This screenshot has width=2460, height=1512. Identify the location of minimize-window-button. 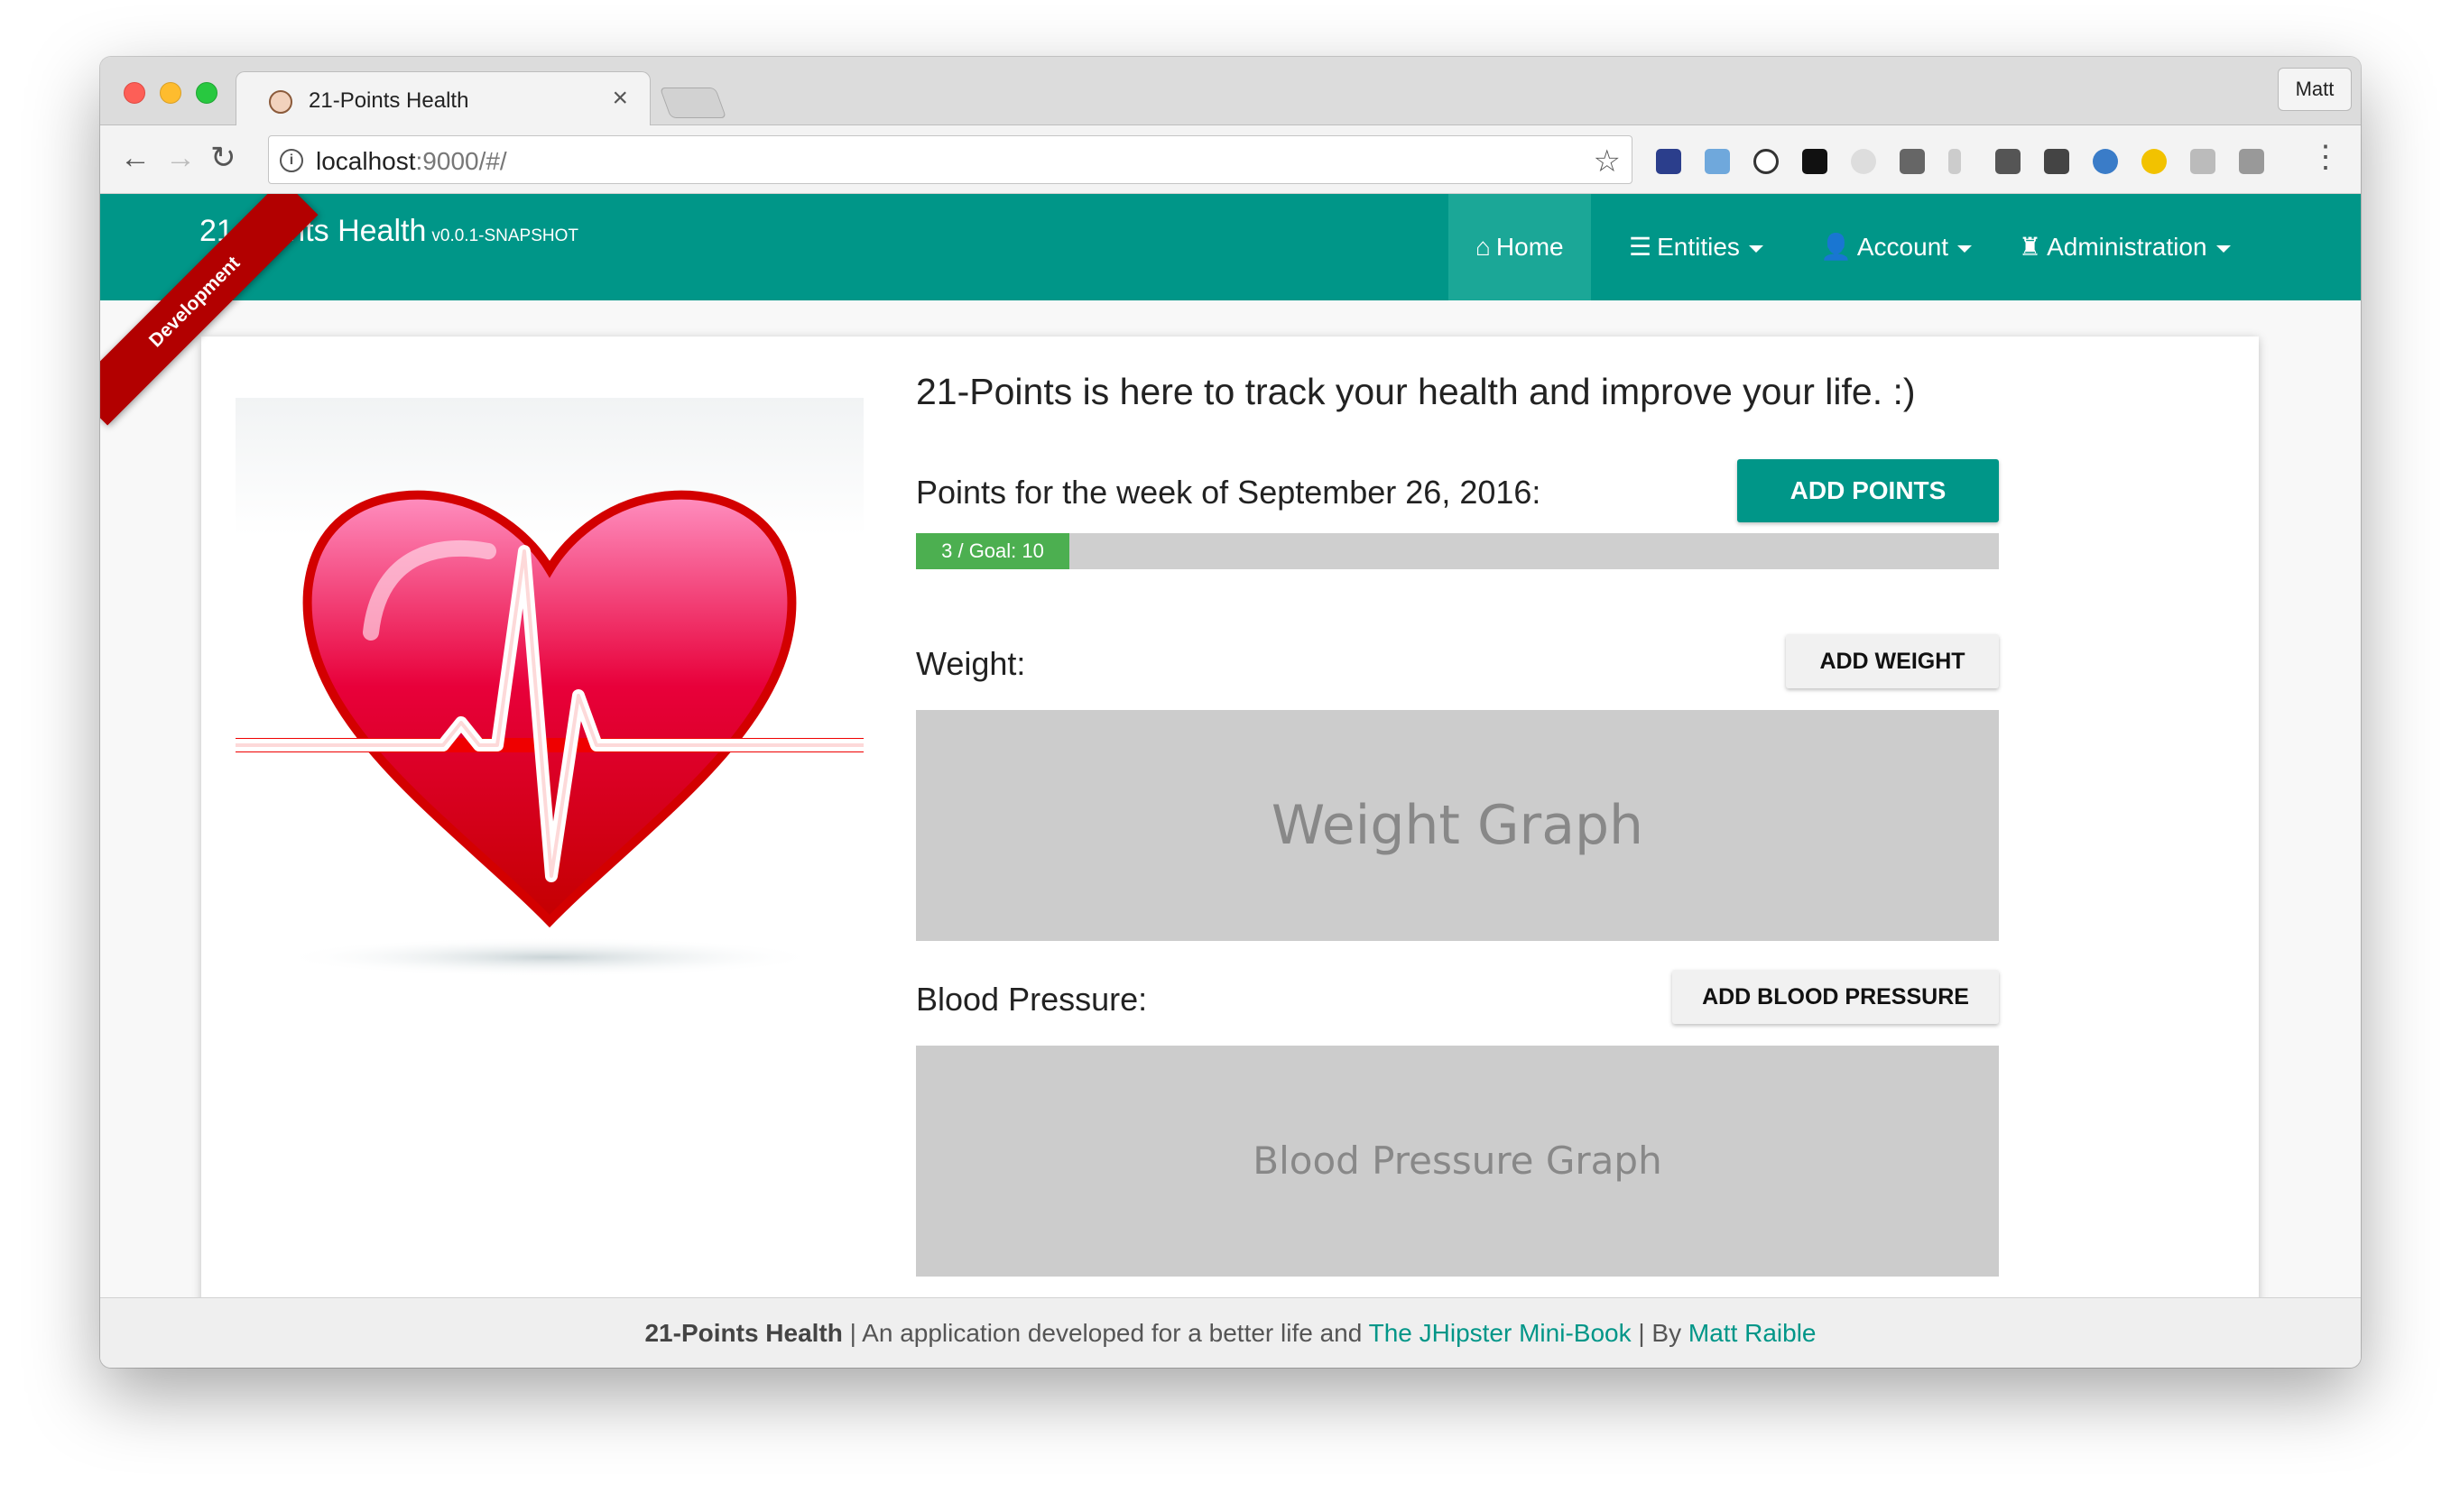
(170, 93).